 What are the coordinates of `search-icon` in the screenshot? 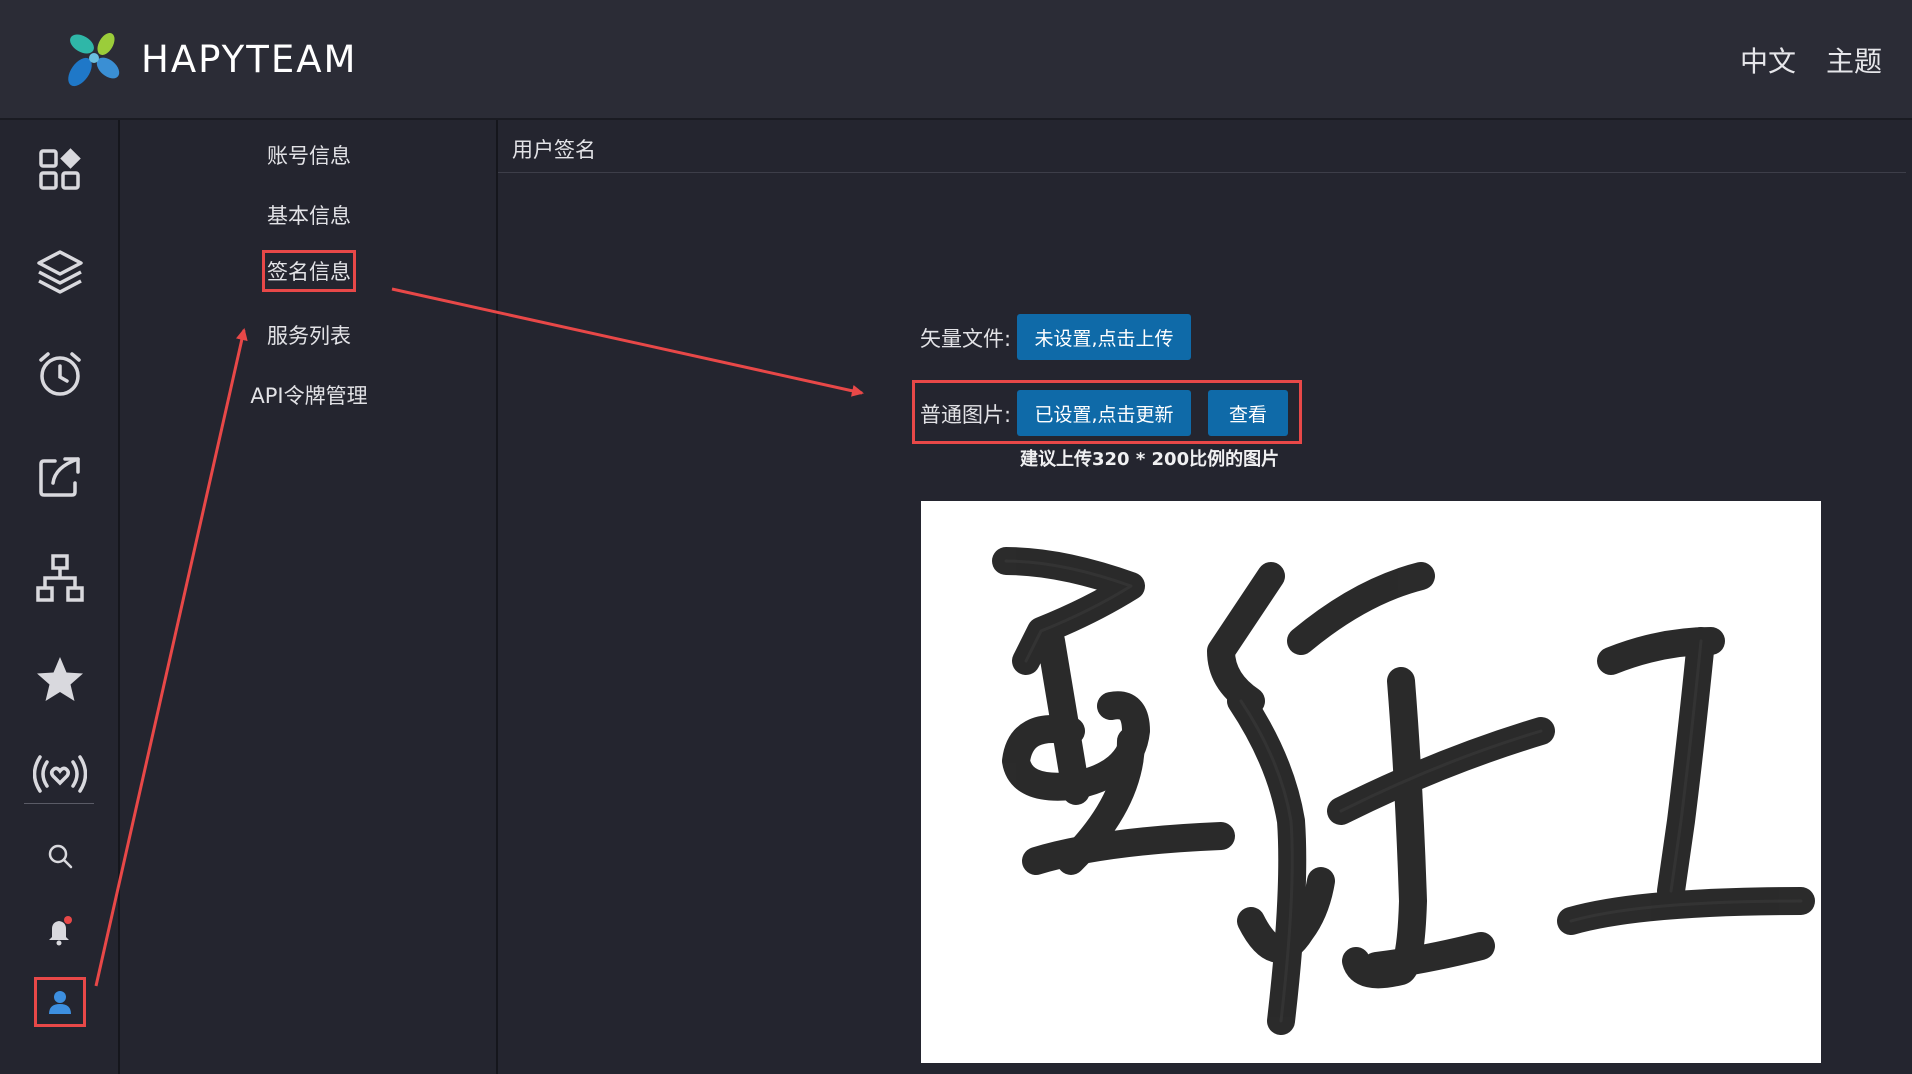 It's located at (60, 856).